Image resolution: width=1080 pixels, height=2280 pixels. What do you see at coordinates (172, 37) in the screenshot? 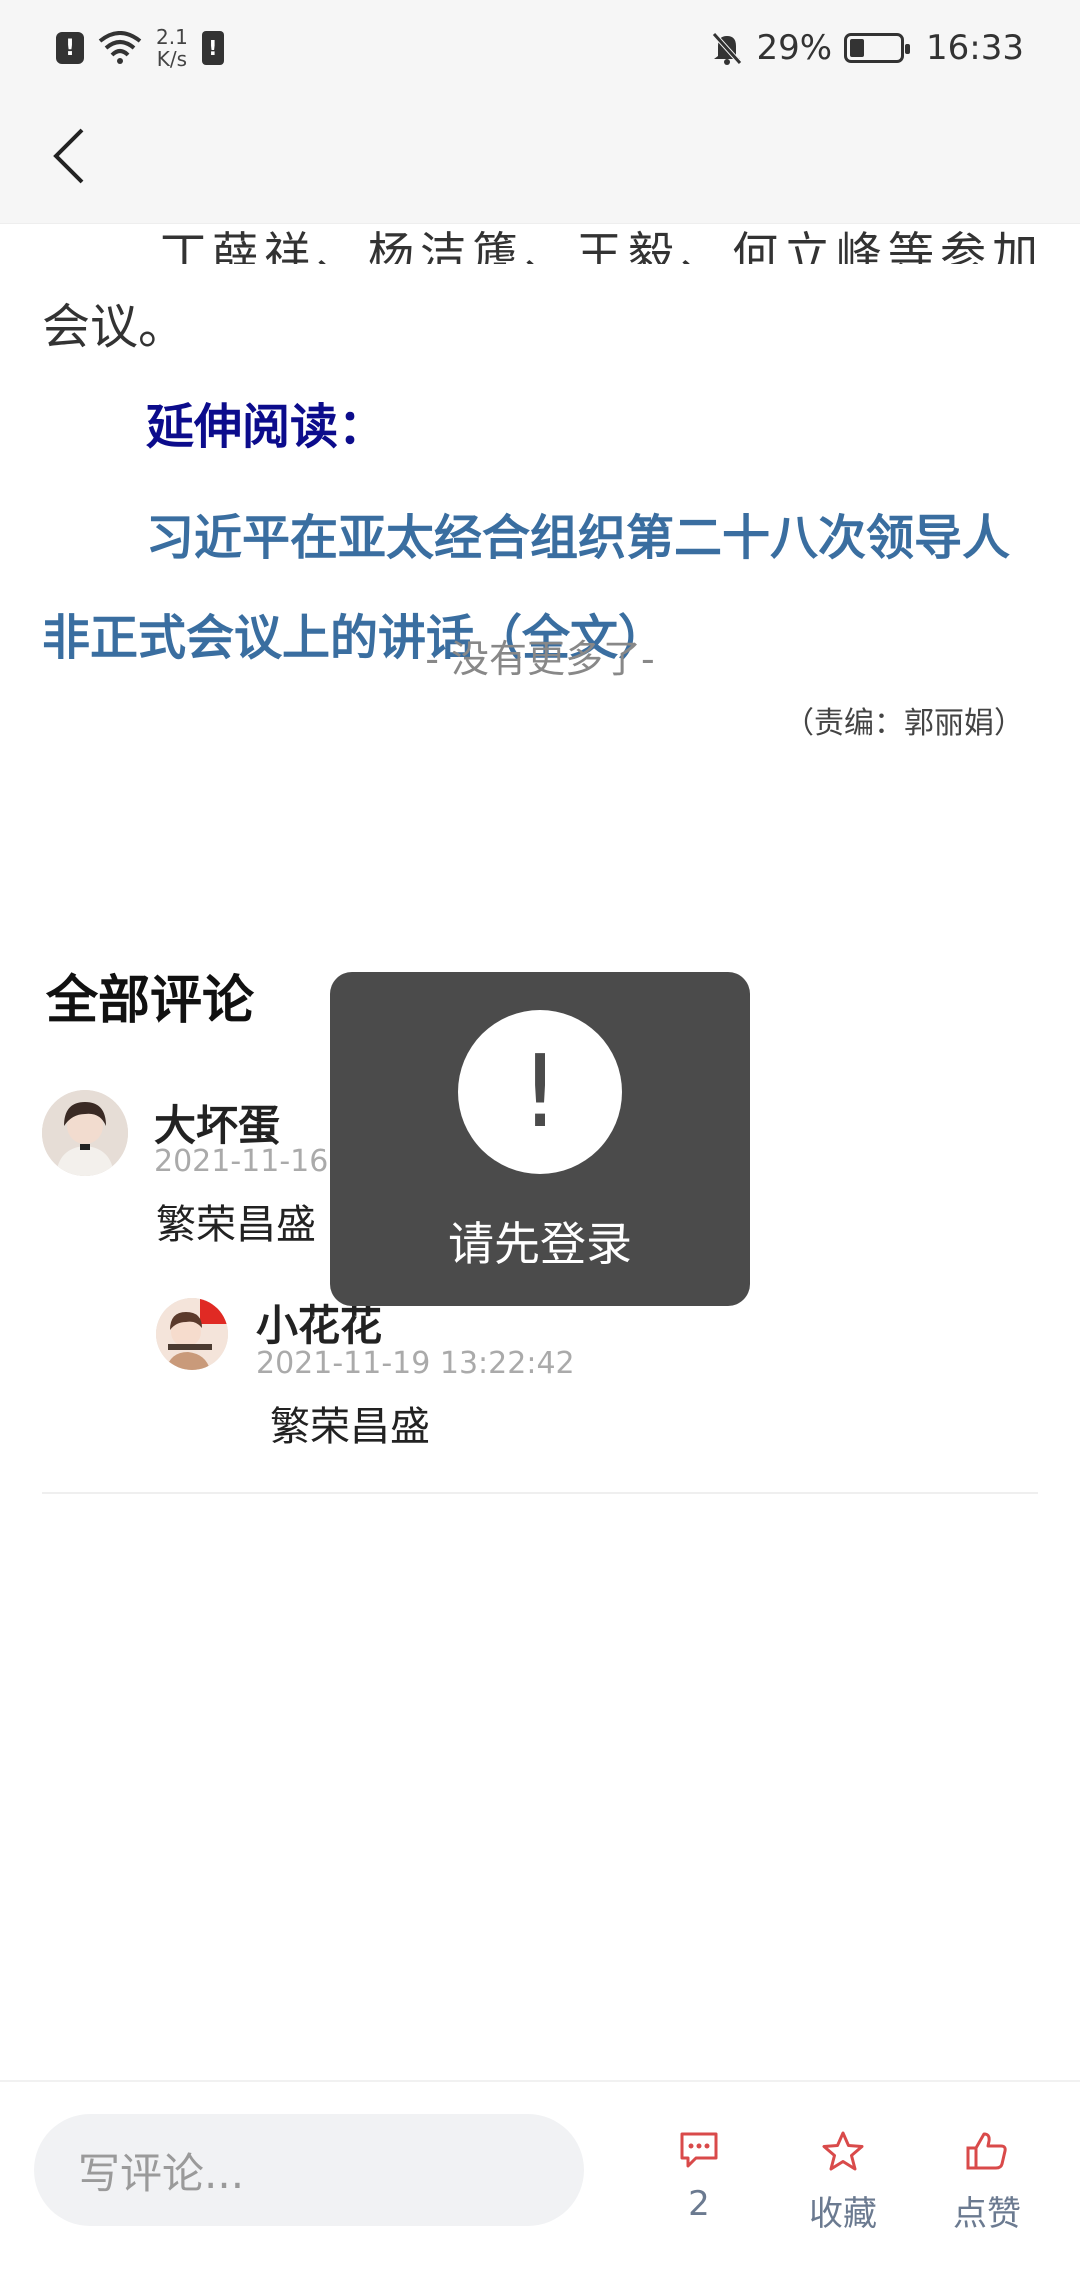
I see `speed-value: 2.1` at bounding box center [172, 37].